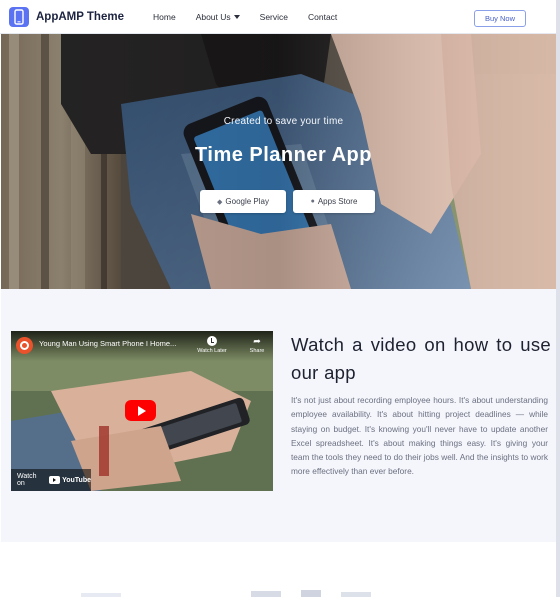  Describe the element at coordinates (337, 201) in the screenshot. I see `apps-store-label: Apps Store` at that location.